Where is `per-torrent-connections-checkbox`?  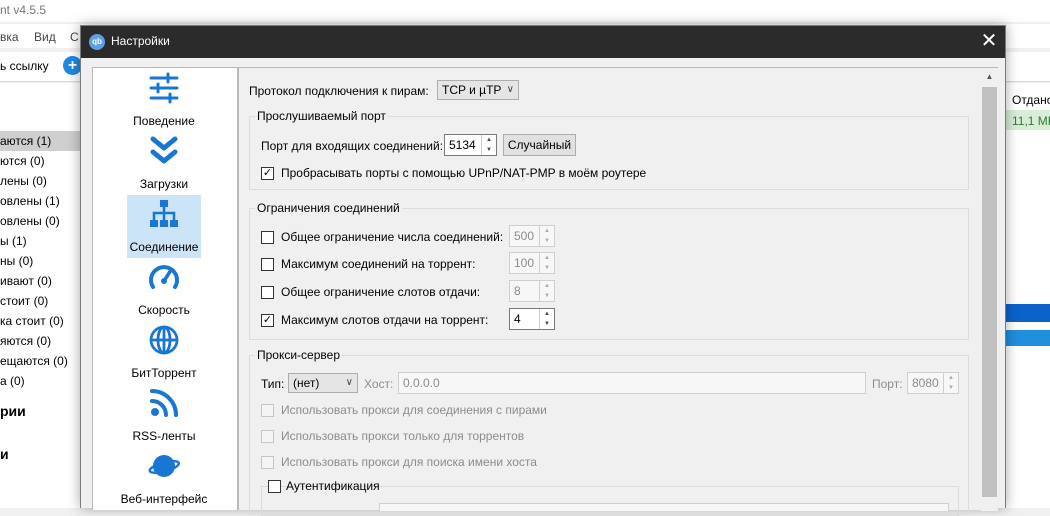 per-torrent-connections-checkbox is located at coordinates (267, 264).